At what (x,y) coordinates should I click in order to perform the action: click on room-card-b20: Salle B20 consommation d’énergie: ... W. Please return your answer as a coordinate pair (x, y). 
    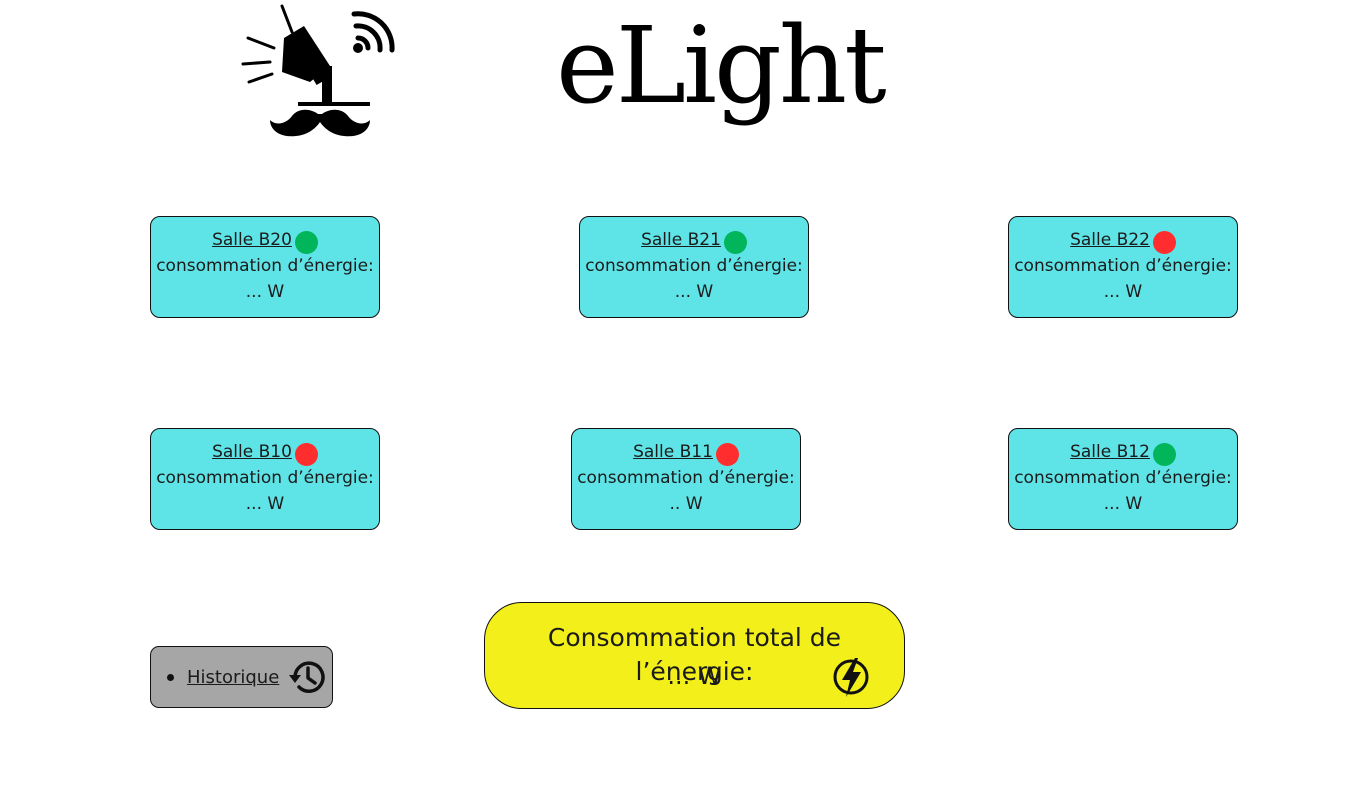
    Looking at the image, I should click on (265, 267).